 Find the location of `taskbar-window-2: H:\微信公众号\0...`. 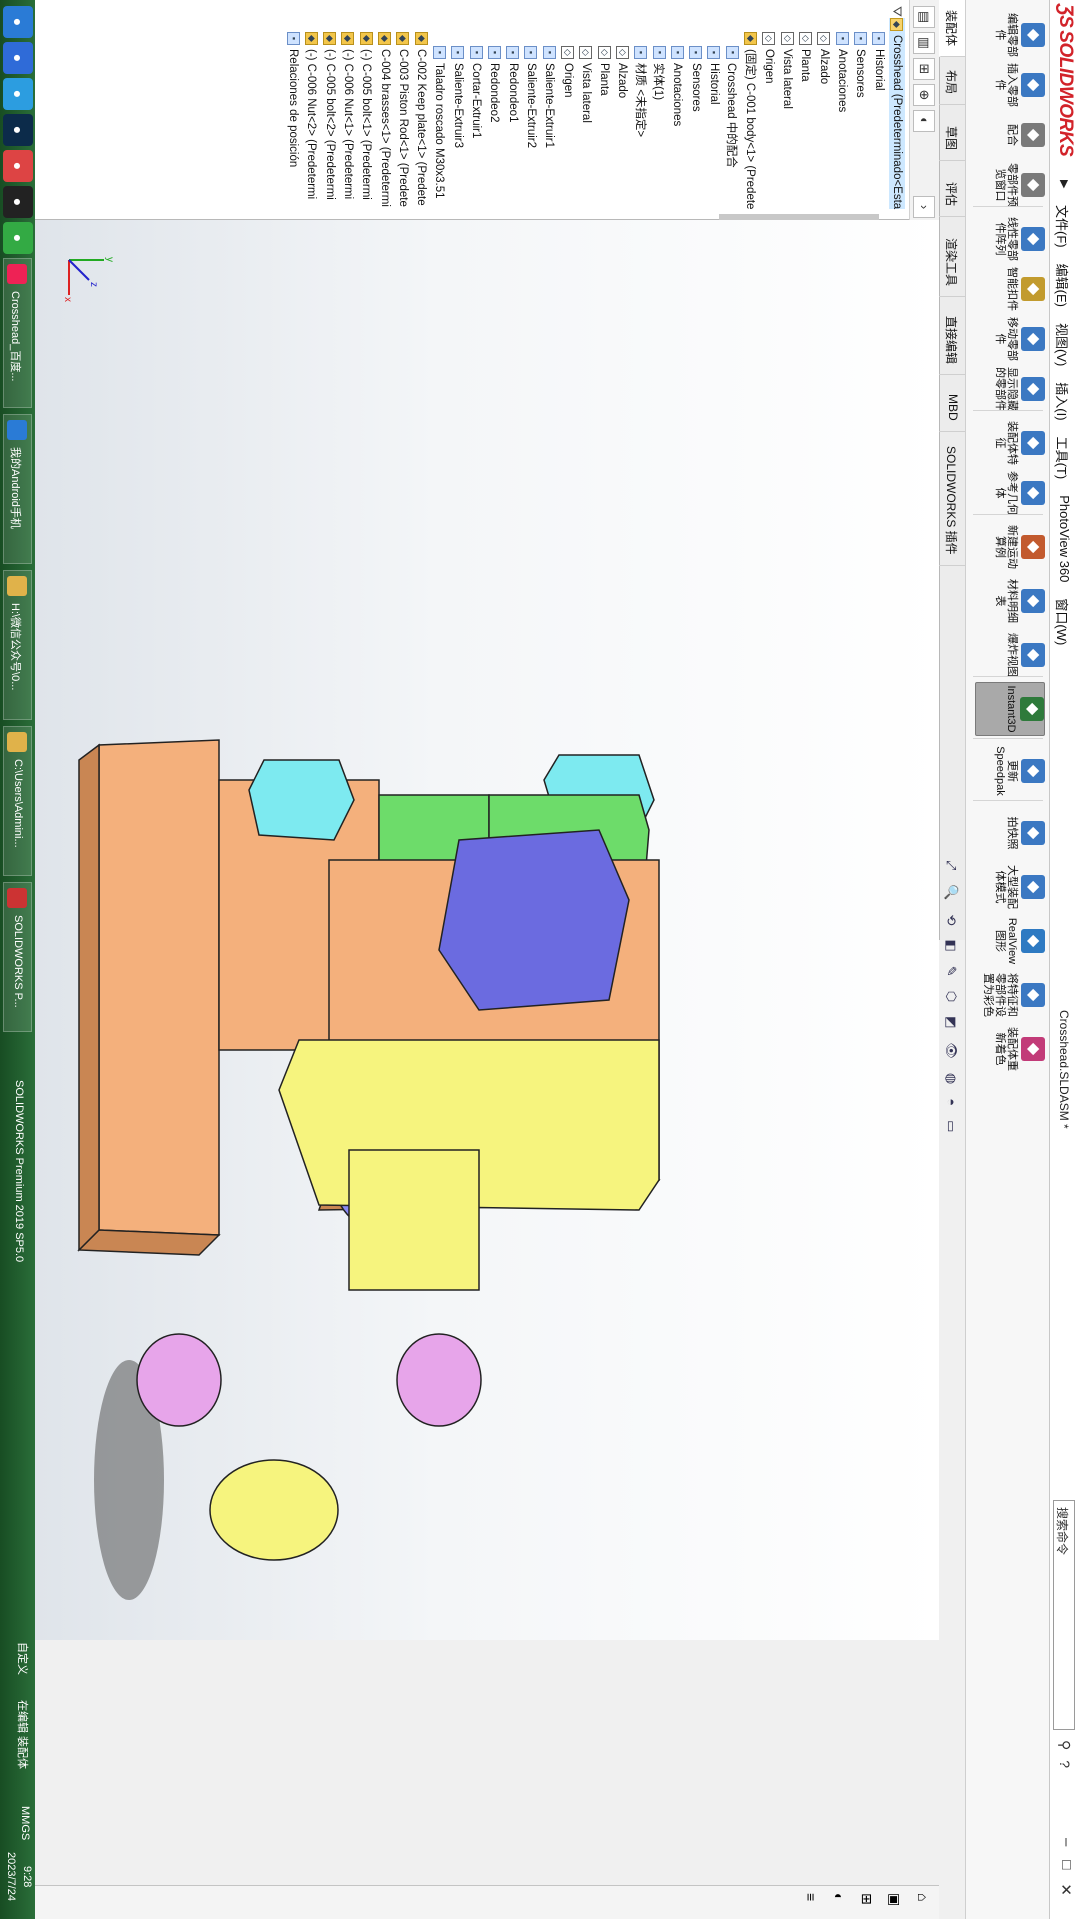

taskbar-window-2: H:\微信公众号\0... is located at coordinates (17, 645).